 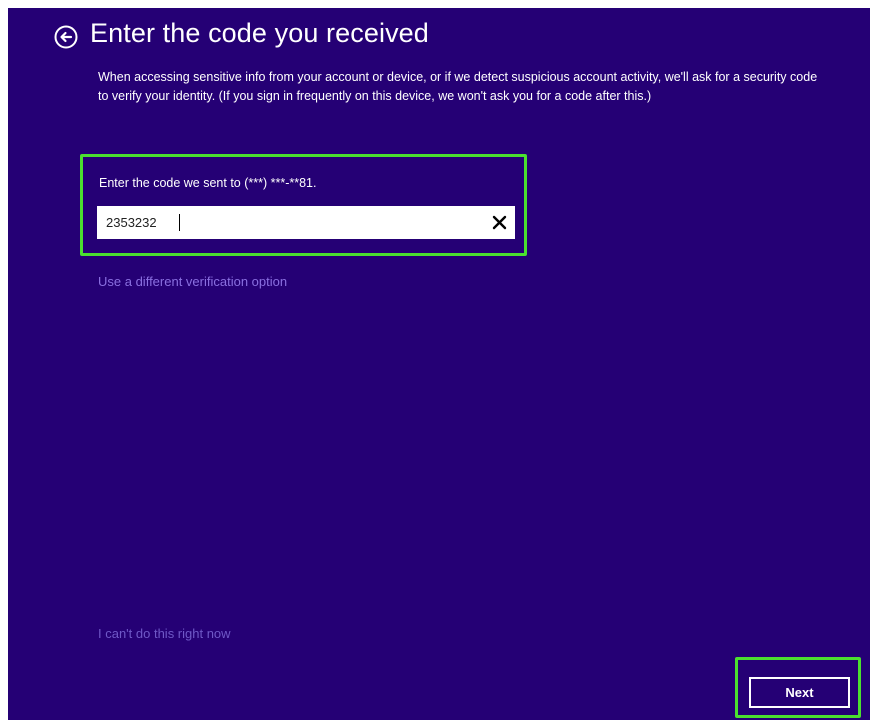 I want to click on arrow-left-circle-icon, so click(x=66, y=37).